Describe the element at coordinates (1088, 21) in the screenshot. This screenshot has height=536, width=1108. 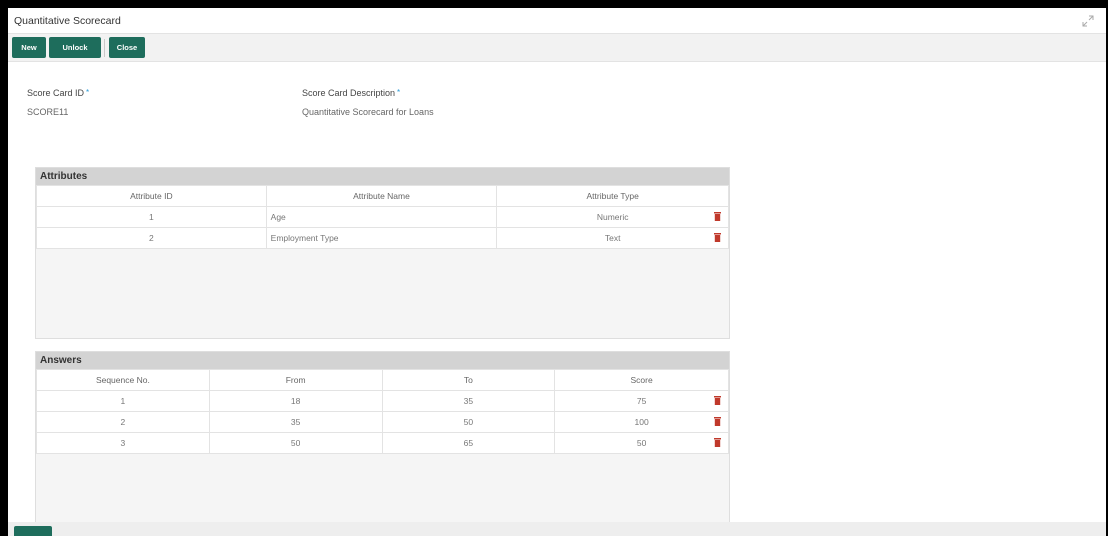
I see `resize-icon` at that location.